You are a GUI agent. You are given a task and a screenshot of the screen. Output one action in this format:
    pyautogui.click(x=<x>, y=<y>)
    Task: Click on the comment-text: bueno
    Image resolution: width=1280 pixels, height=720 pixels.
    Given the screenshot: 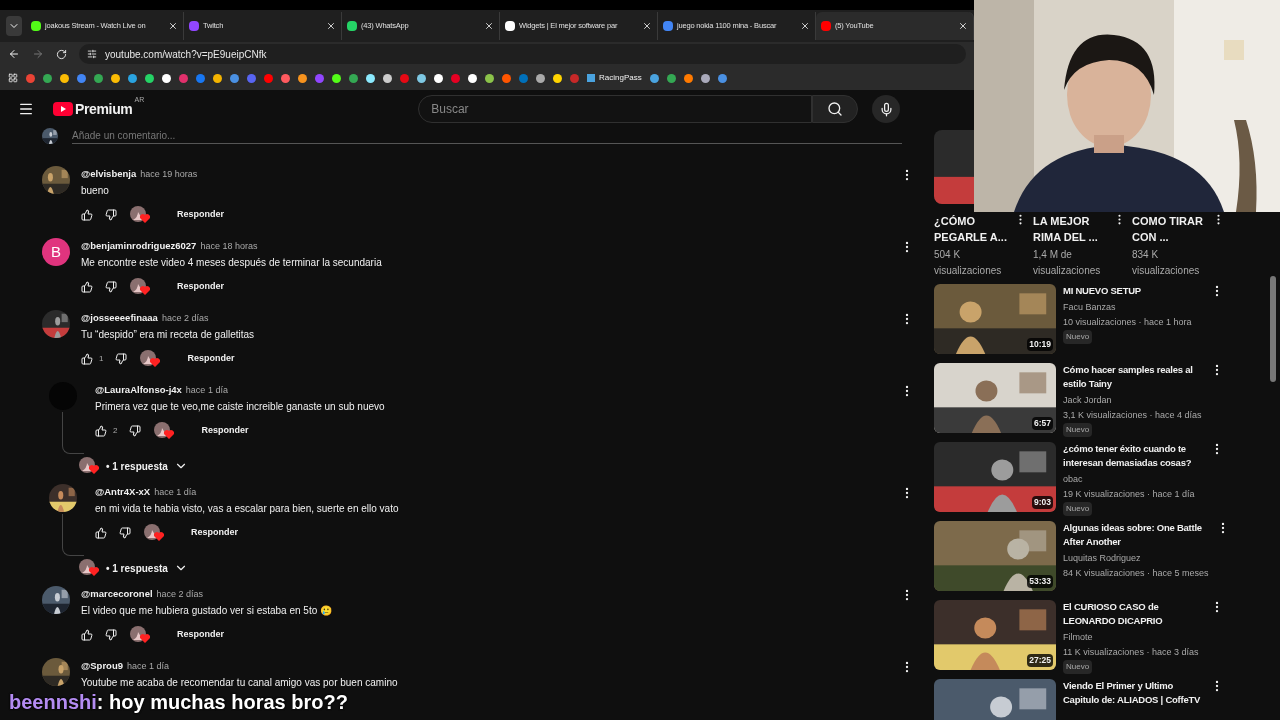 What is the action you would take?
    pyautogui.click(x=95, y=191)
    